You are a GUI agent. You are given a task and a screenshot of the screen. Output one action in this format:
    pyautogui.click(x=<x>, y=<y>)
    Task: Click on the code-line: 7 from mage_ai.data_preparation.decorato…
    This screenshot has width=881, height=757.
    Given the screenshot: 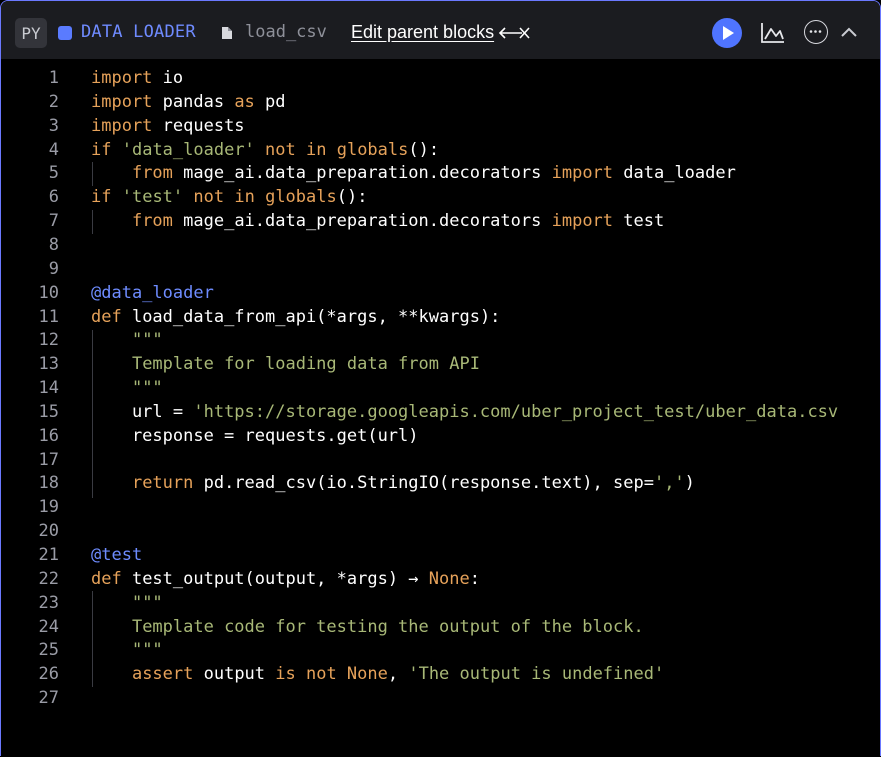 What is the action you would take?
    pyautogui.click(x=440, y=221)
    